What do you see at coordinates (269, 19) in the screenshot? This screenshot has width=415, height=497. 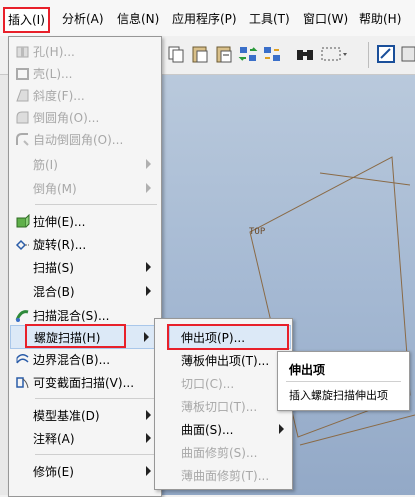 I see `menu-tools: 工具(T)` at bounding box center [269, 19].